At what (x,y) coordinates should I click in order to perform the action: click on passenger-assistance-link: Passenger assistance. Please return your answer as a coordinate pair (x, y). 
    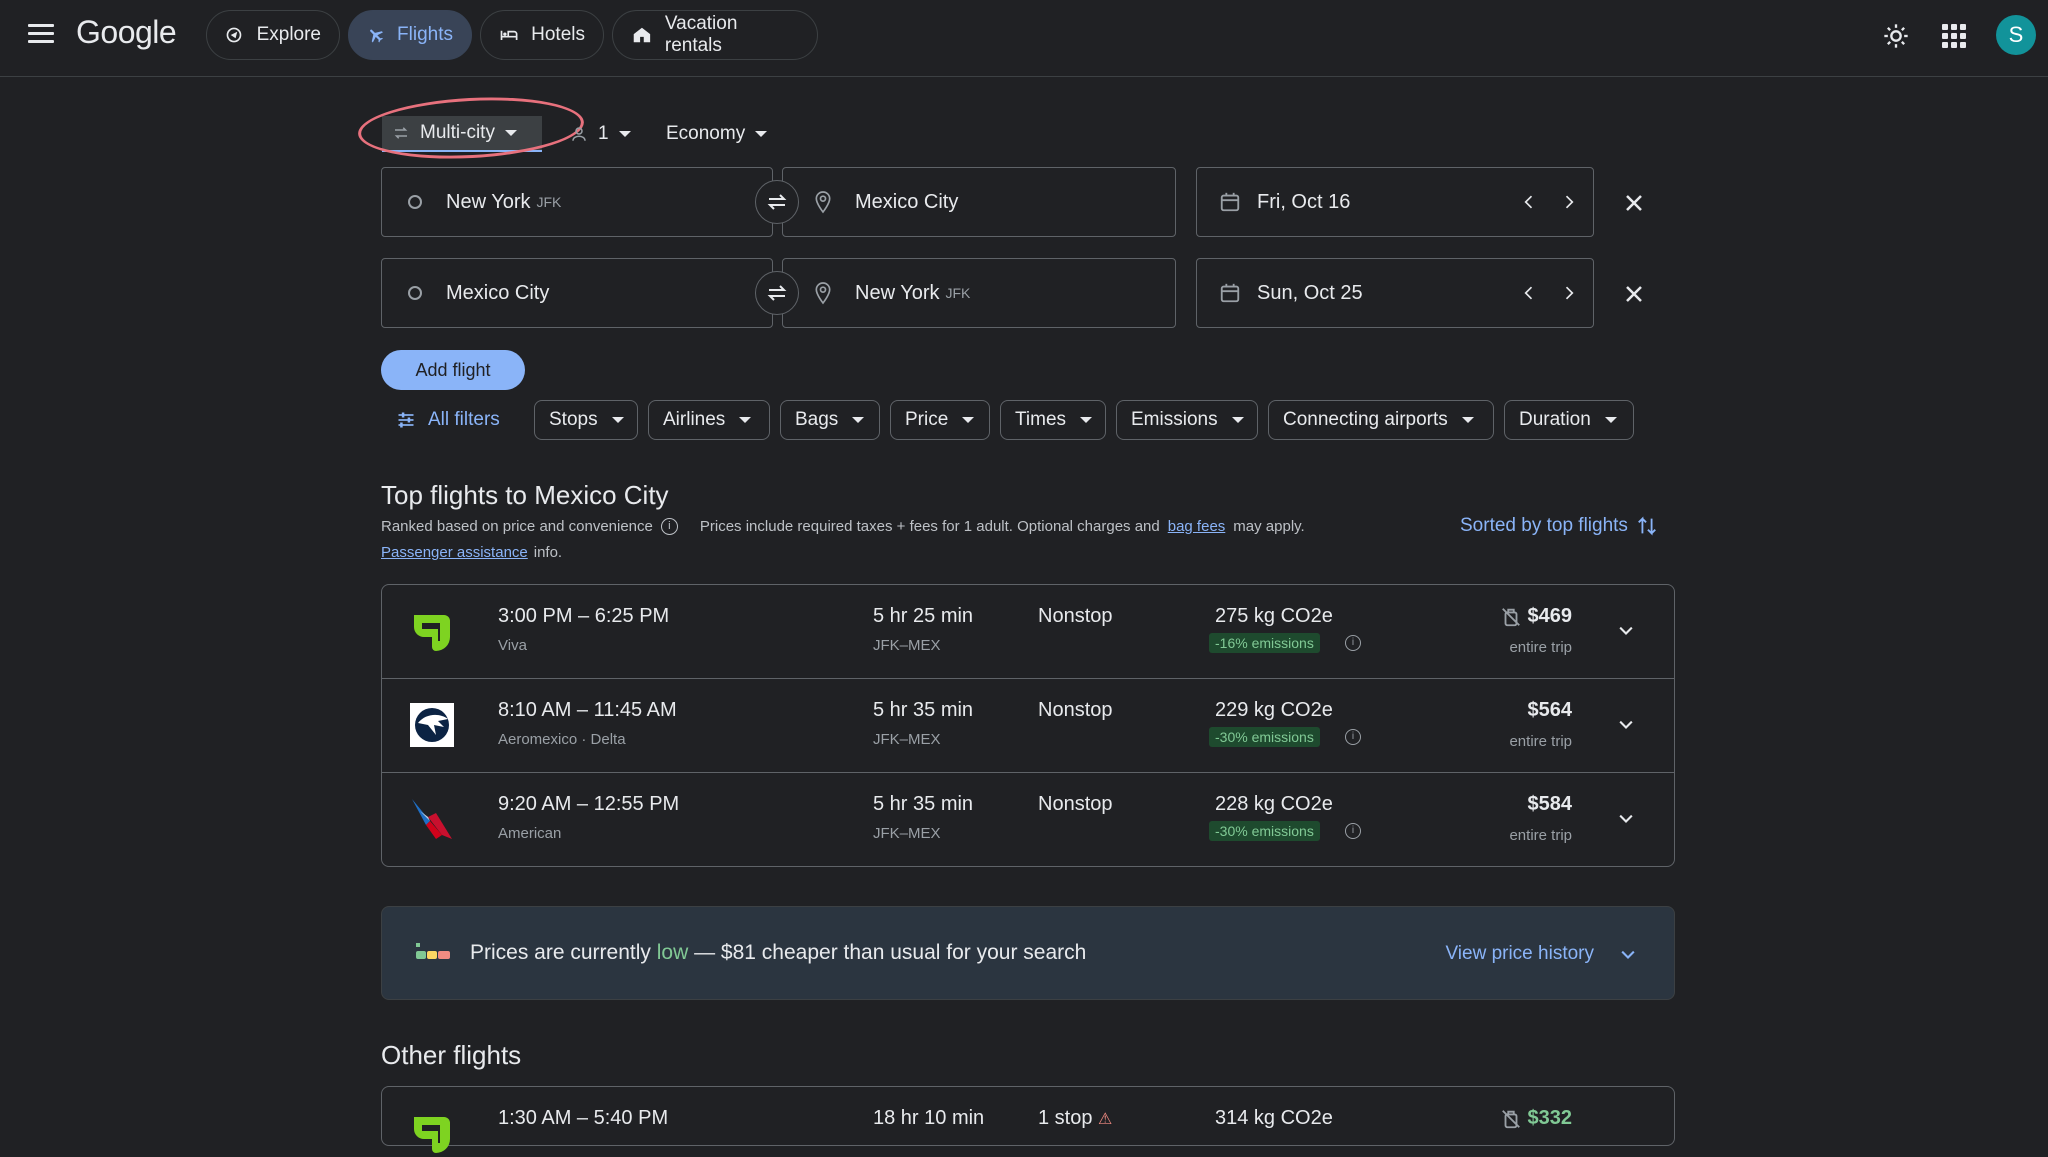
    Looking at the image, I should click on (454, 552).